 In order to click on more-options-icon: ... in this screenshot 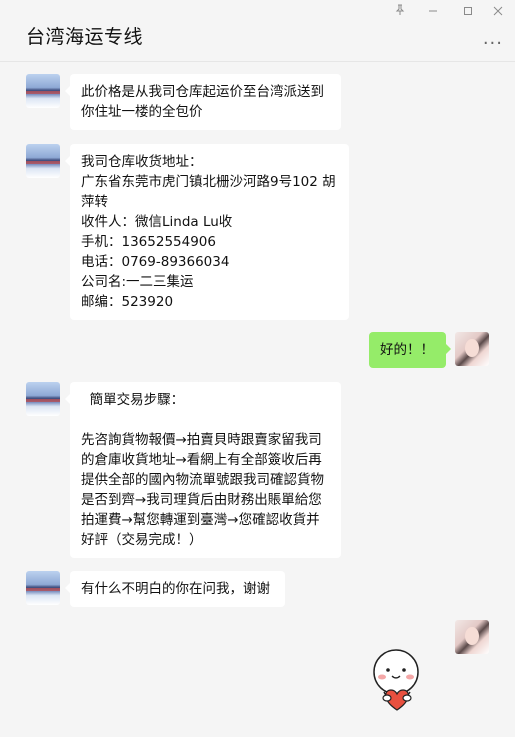, I will do `click(493, 39)`.